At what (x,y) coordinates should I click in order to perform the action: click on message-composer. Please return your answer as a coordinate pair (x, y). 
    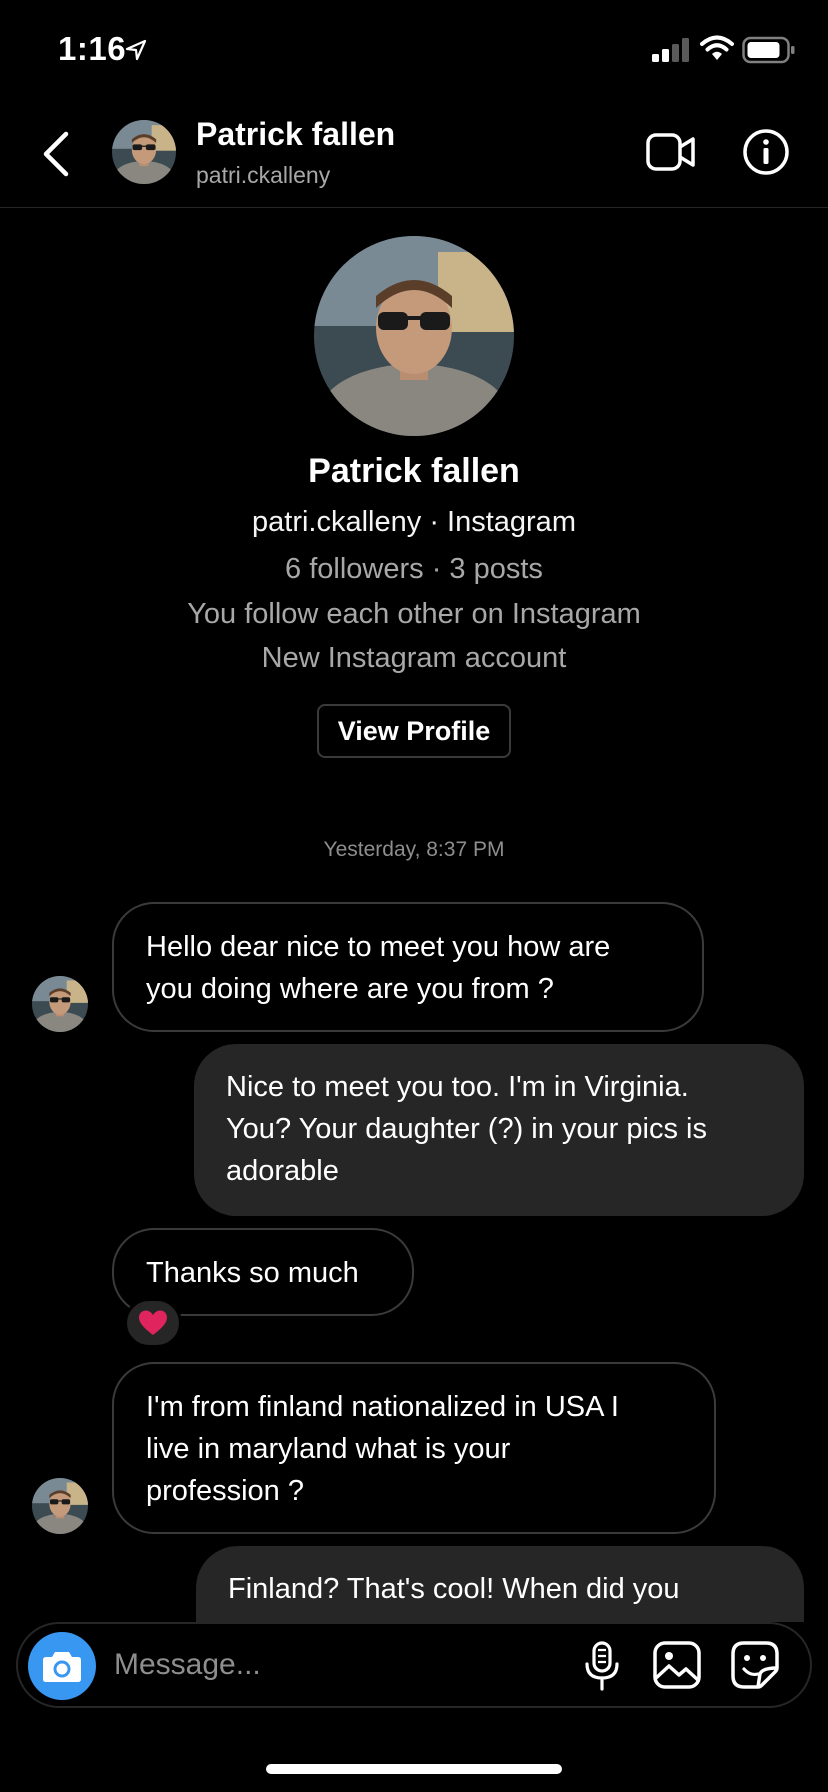
    Looking at the image, I should click on (414, 1665).